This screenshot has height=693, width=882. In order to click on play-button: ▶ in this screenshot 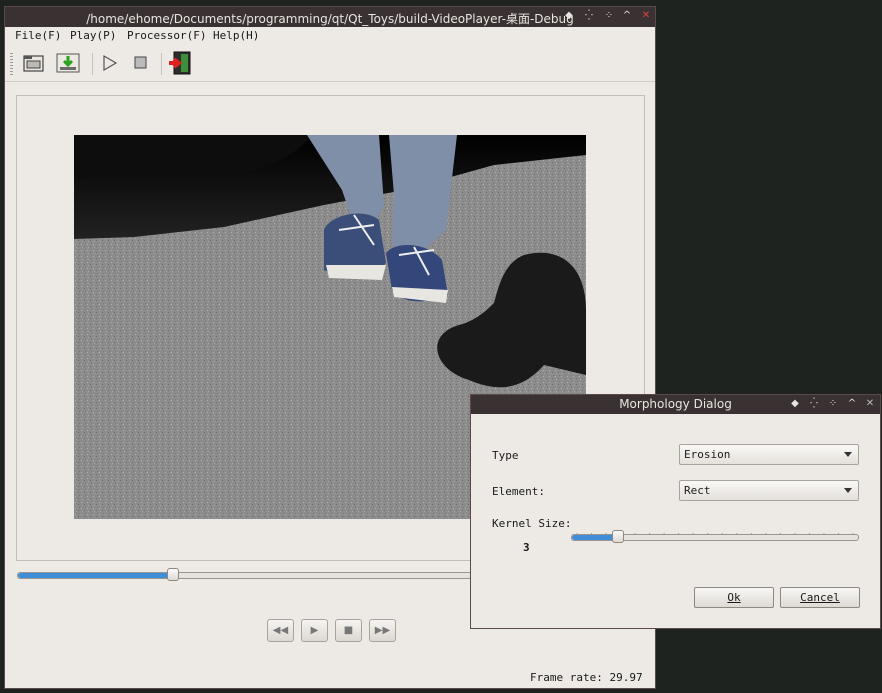, I will do `click(314, 630)`.